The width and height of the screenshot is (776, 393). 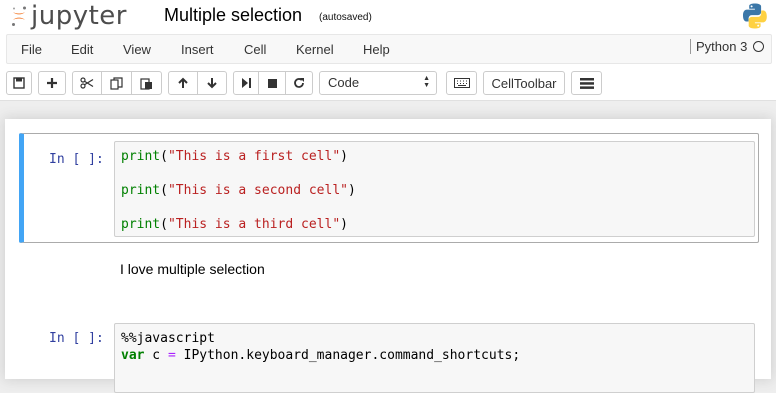 I want to click on copy-icon, so click(x=116, y=83).